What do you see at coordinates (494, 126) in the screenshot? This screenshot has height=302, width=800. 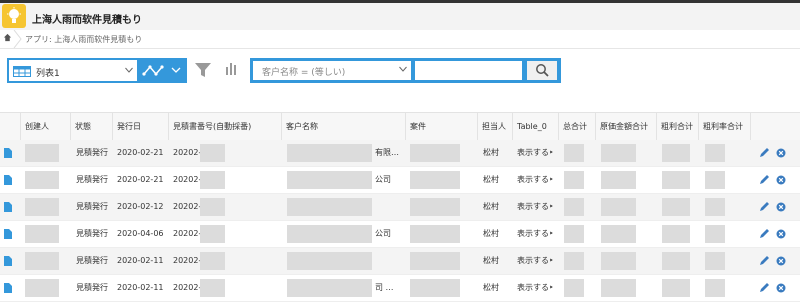 I see `column-header: 担当人` at bounding box center [494, 126].